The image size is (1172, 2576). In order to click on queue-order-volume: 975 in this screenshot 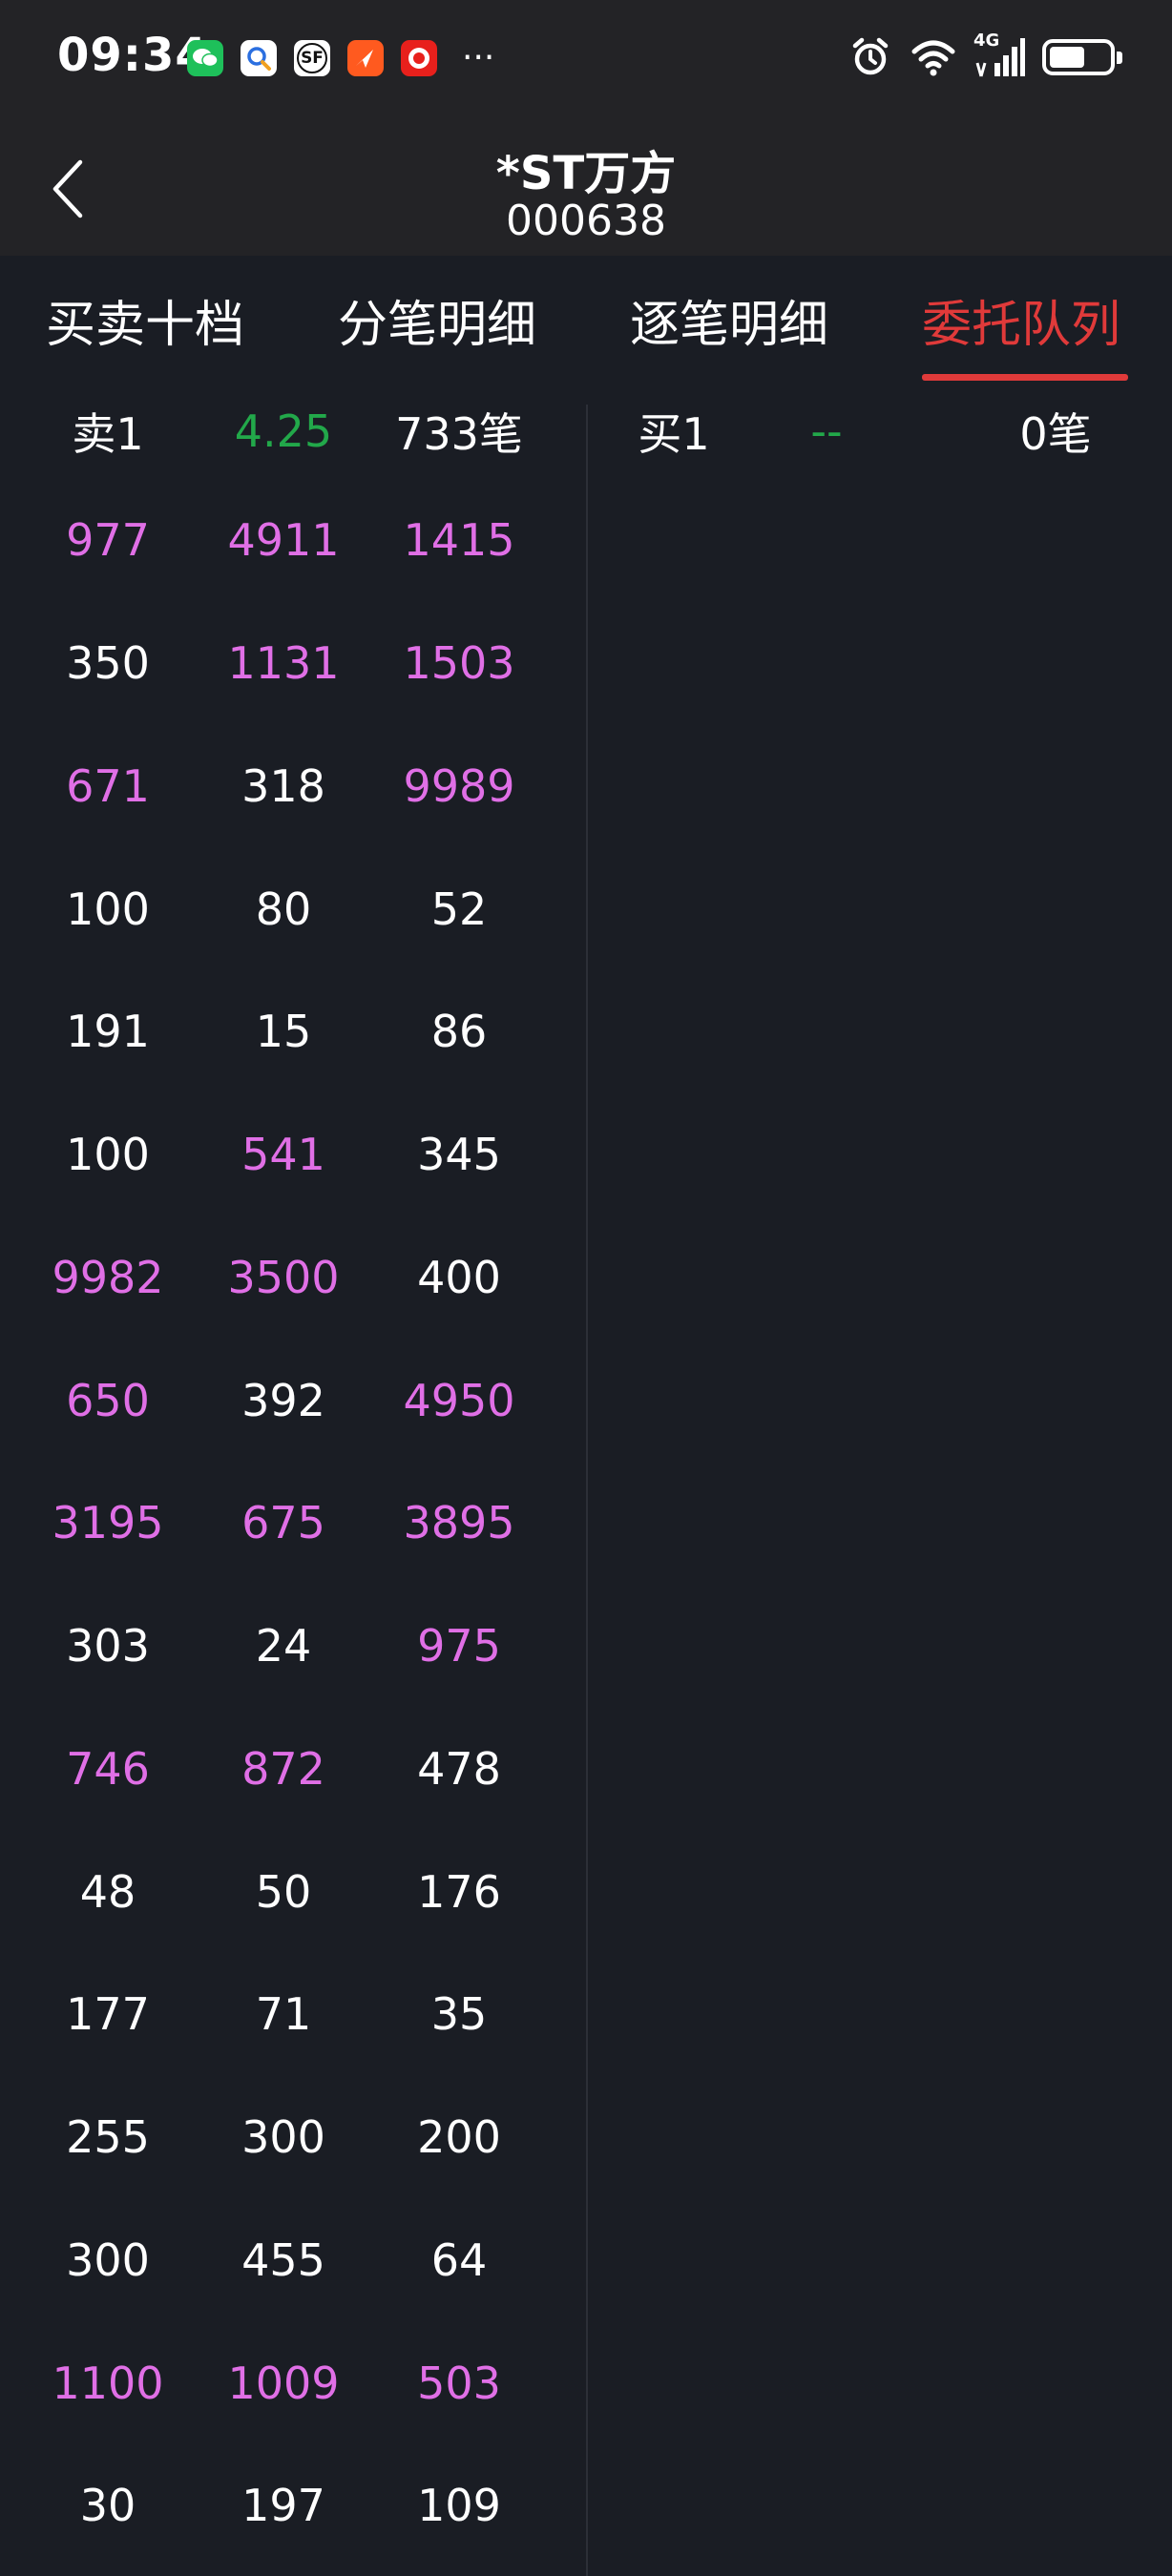, I will do `click(459, 1646)`.